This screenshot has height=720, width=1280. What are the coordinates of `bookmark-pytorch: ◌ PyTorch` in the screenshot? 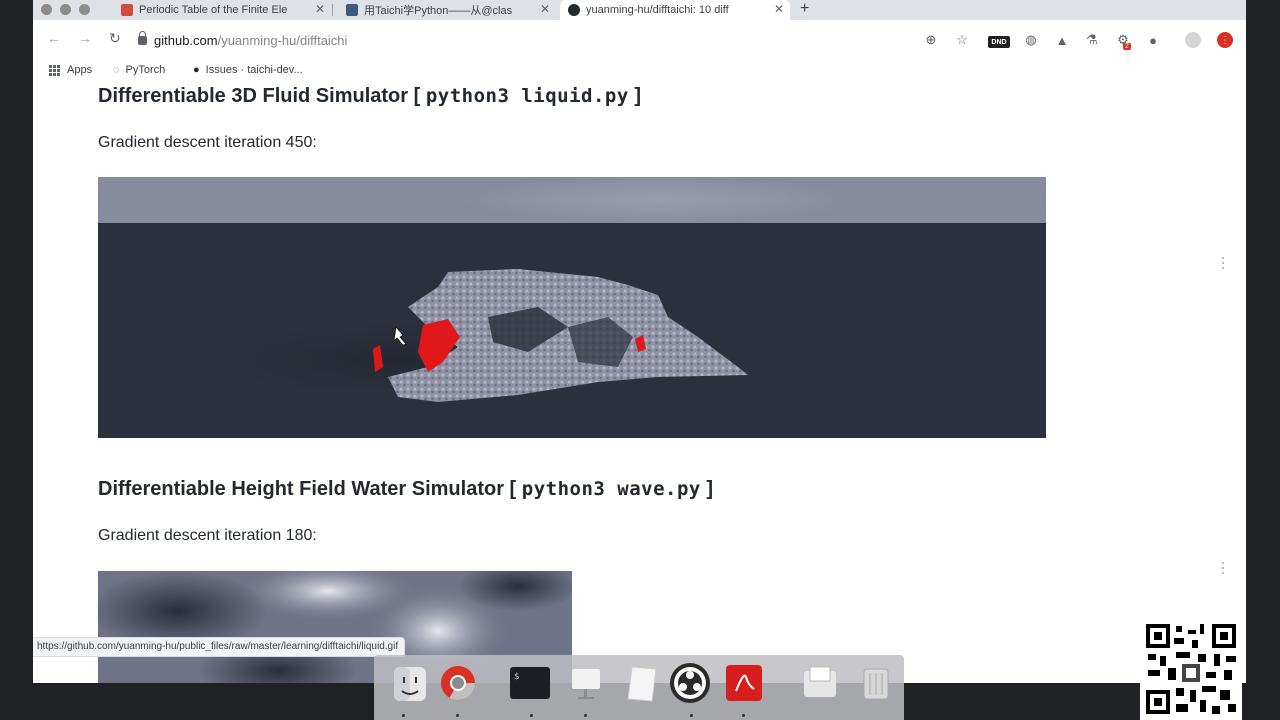 It's located at (139, 70).